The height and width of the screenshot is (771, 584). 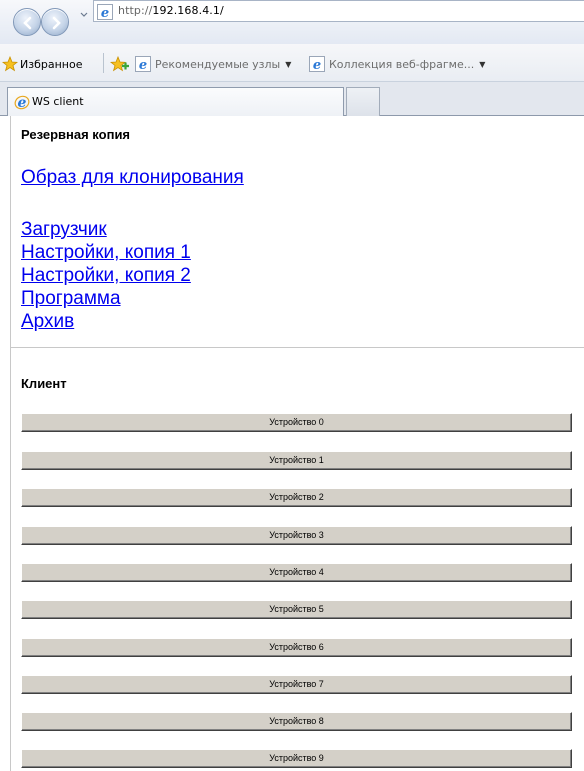 What do you see at coordinates (76, 134) in the screenshot?
I see `backup-heading: Резервная копия` at bounding box center [76, 134].